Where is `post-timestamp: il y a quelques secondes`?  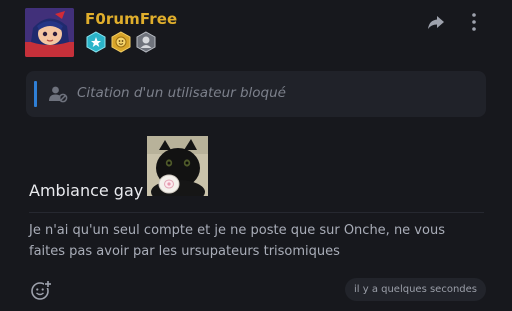
post-timestamp: il y a quelques secondes is located at coordinates (415, 289).